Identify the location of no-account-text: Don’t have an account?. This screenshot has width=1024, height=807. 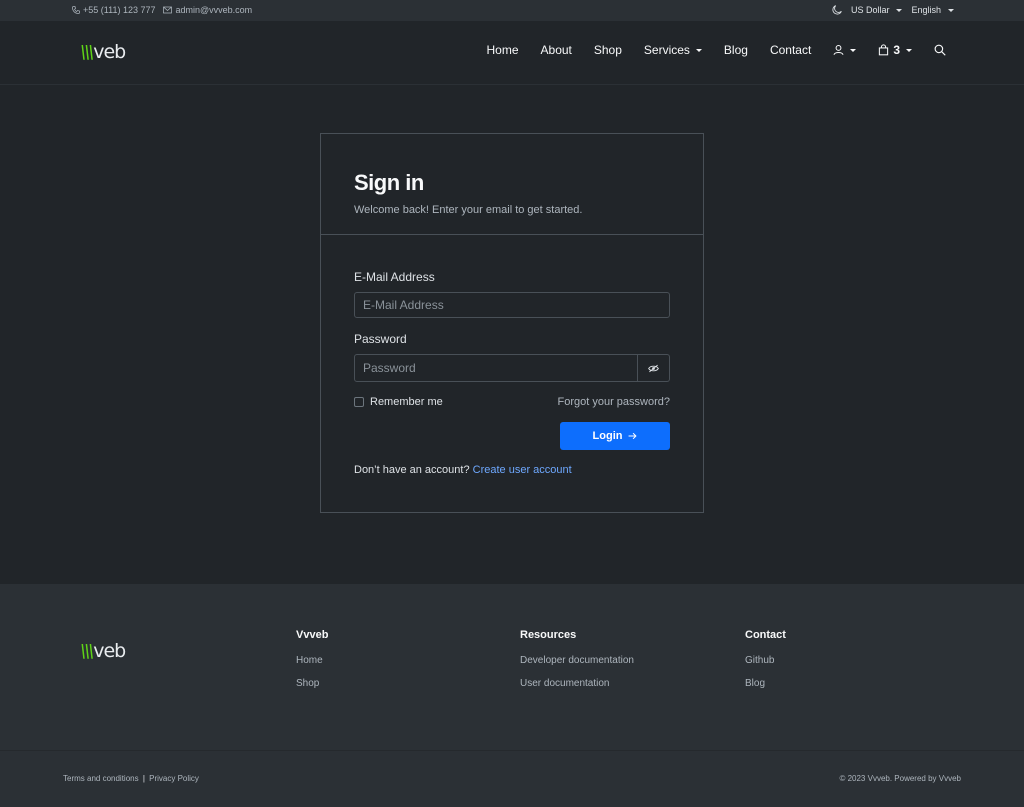
(412, 470).